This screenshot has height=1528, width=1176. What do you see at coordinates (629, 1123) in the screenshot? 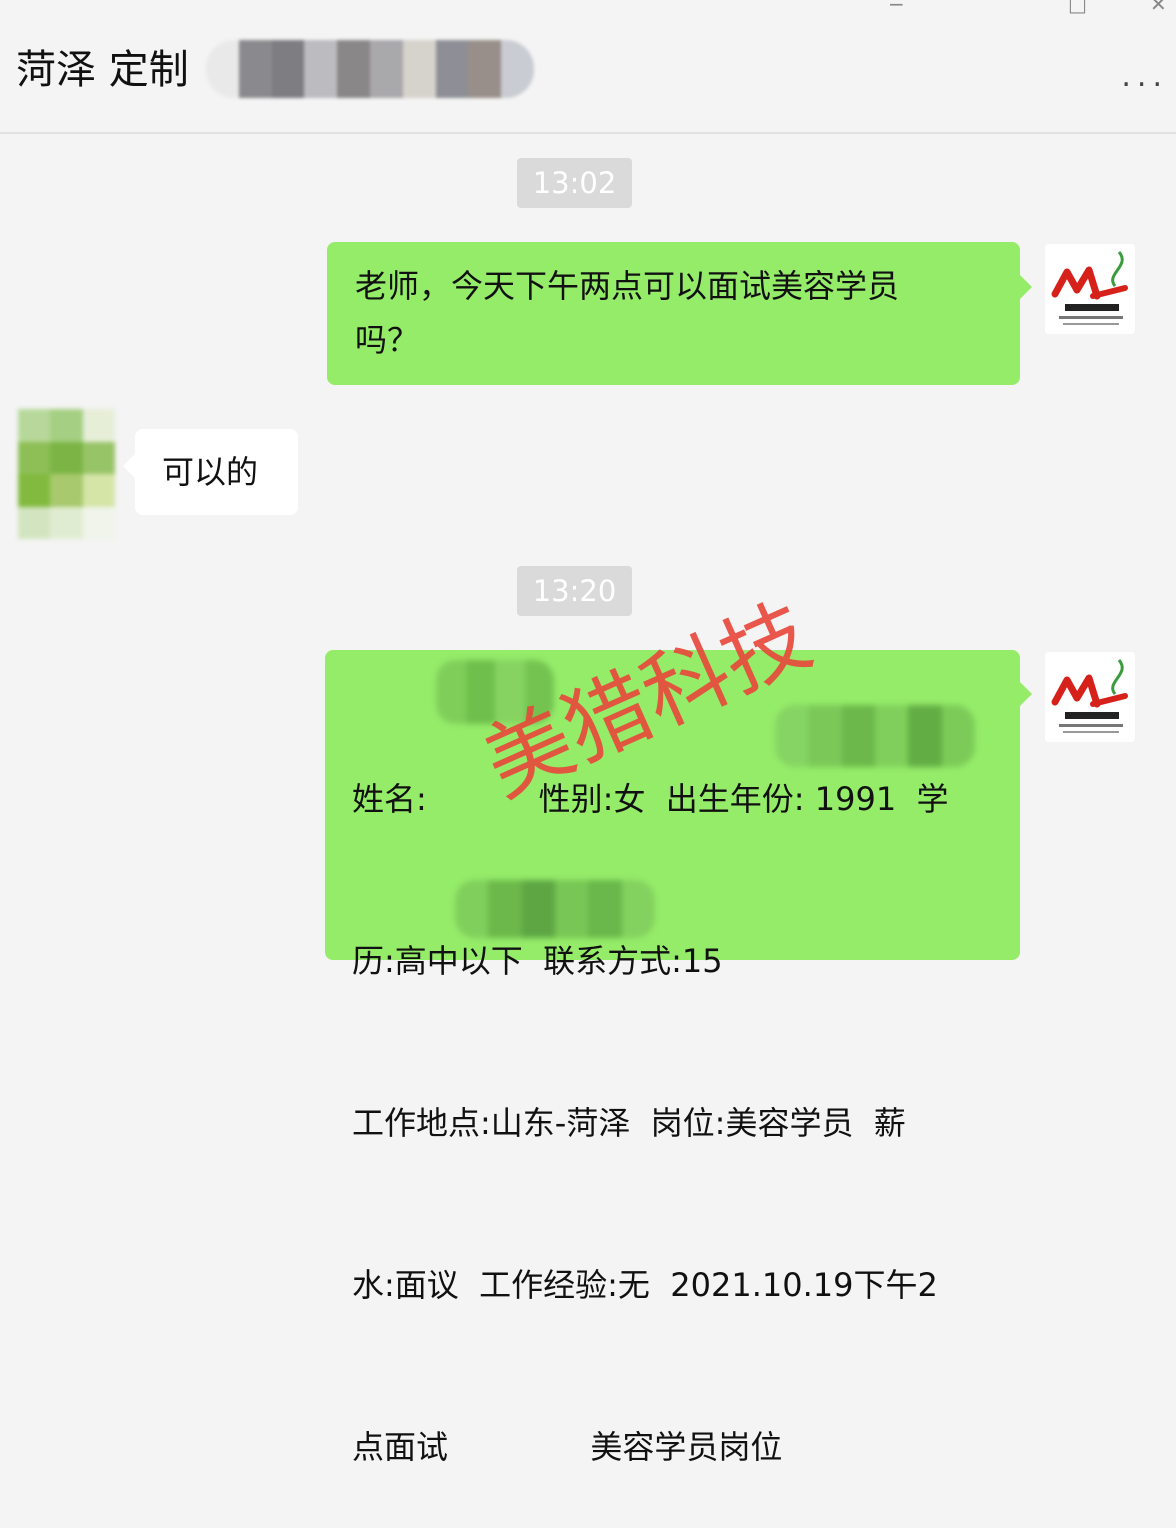
I see `message-line: 工作地点:山东-菏泽 岗位:美容学员 薪` at bounding box center [629, 1123].